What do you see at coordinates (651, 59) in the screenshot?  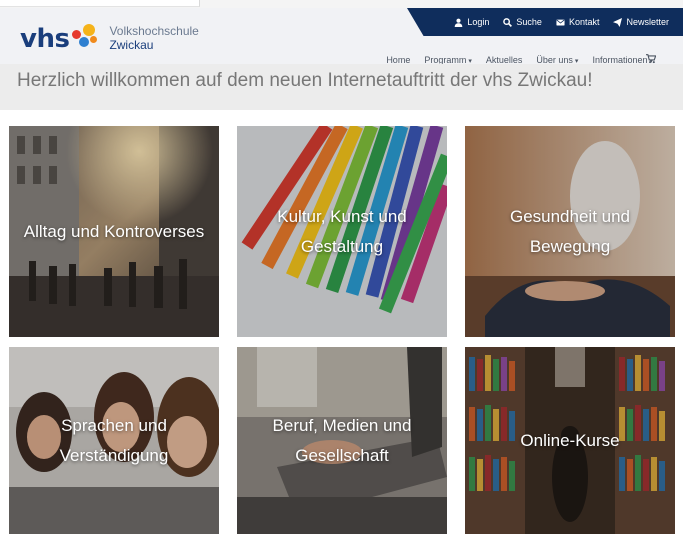 I see `shopping-cart-icon` at bounding box center [651, 59].